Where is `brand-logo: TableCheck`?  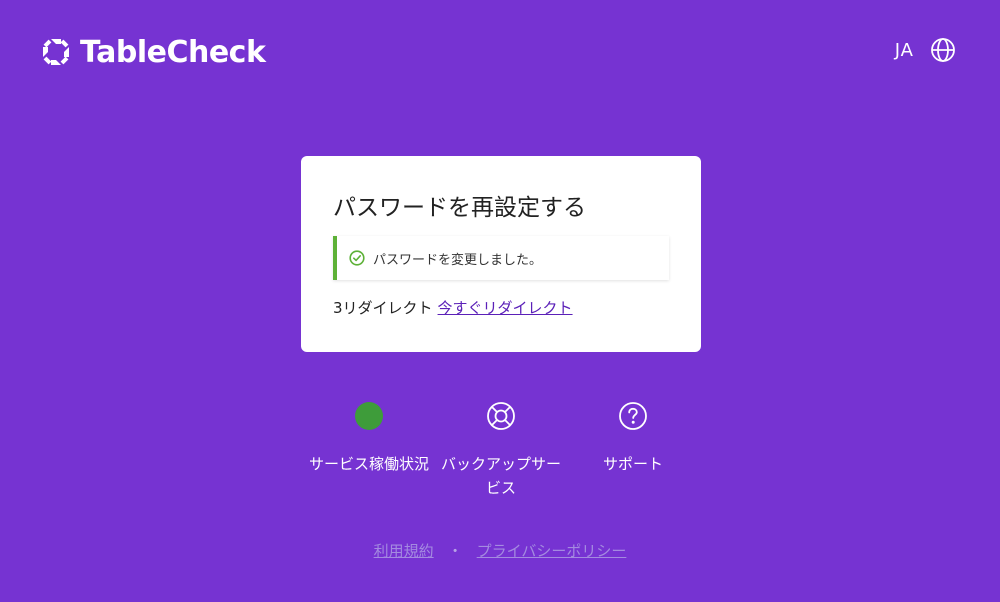
brand-logo: TableCheck is located at coordinates (153, 52).